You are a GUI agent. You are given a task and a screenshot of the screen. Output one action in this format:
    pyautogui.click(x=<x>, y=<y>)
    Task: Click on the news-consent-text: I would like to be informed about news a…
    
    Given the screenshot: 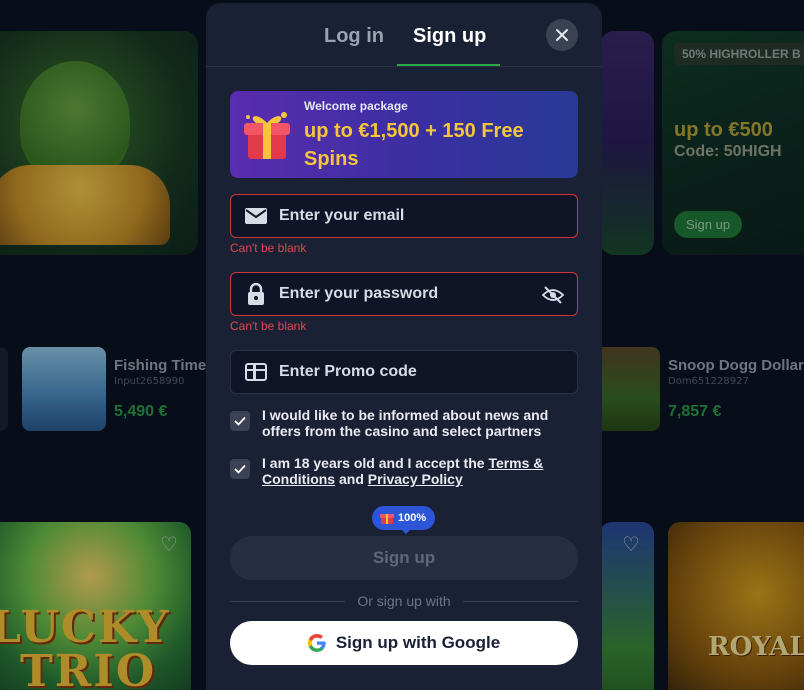 What is the action you would take?
    pyautogui.click(x=405, y=423)
    